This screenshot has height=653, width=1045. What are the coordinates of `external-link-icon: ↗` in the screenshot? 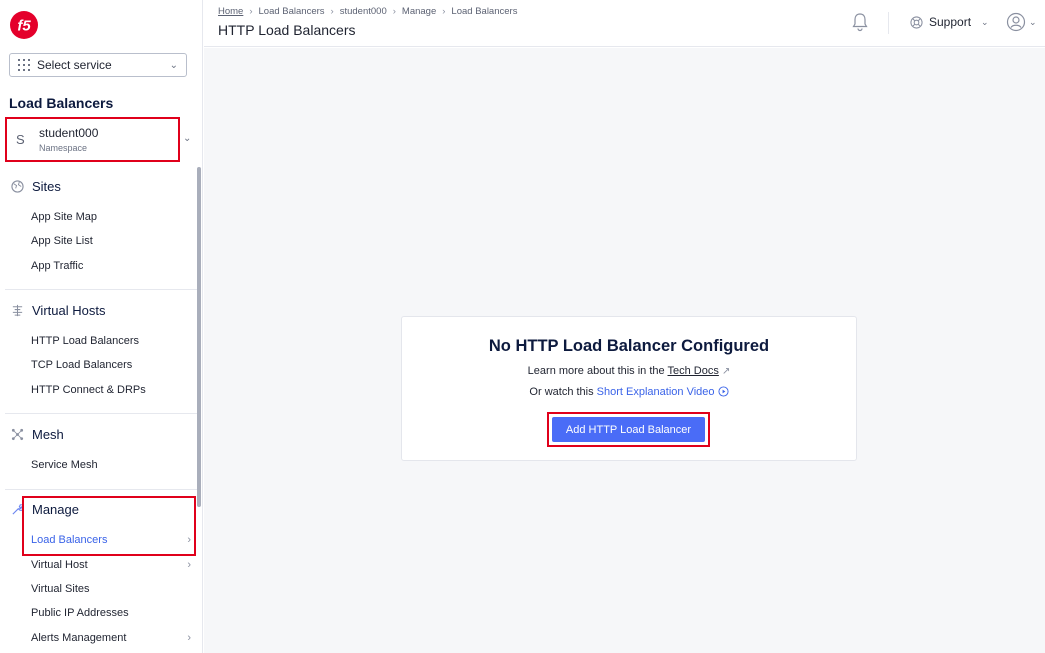 It's located at (726, 371).